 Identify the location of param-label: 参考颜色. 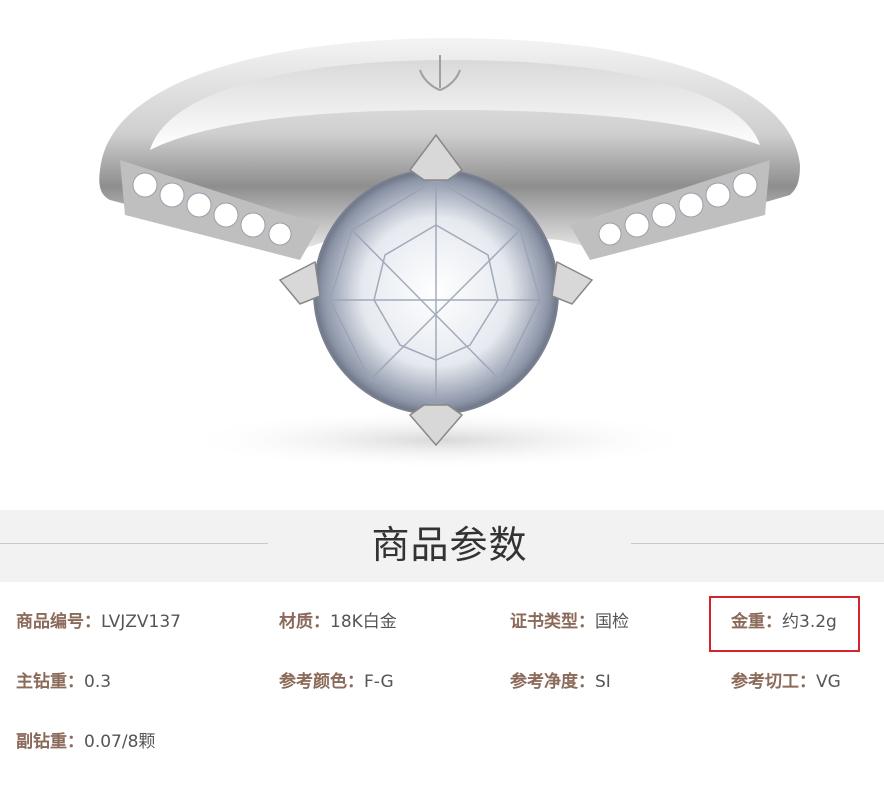
(313, 682).